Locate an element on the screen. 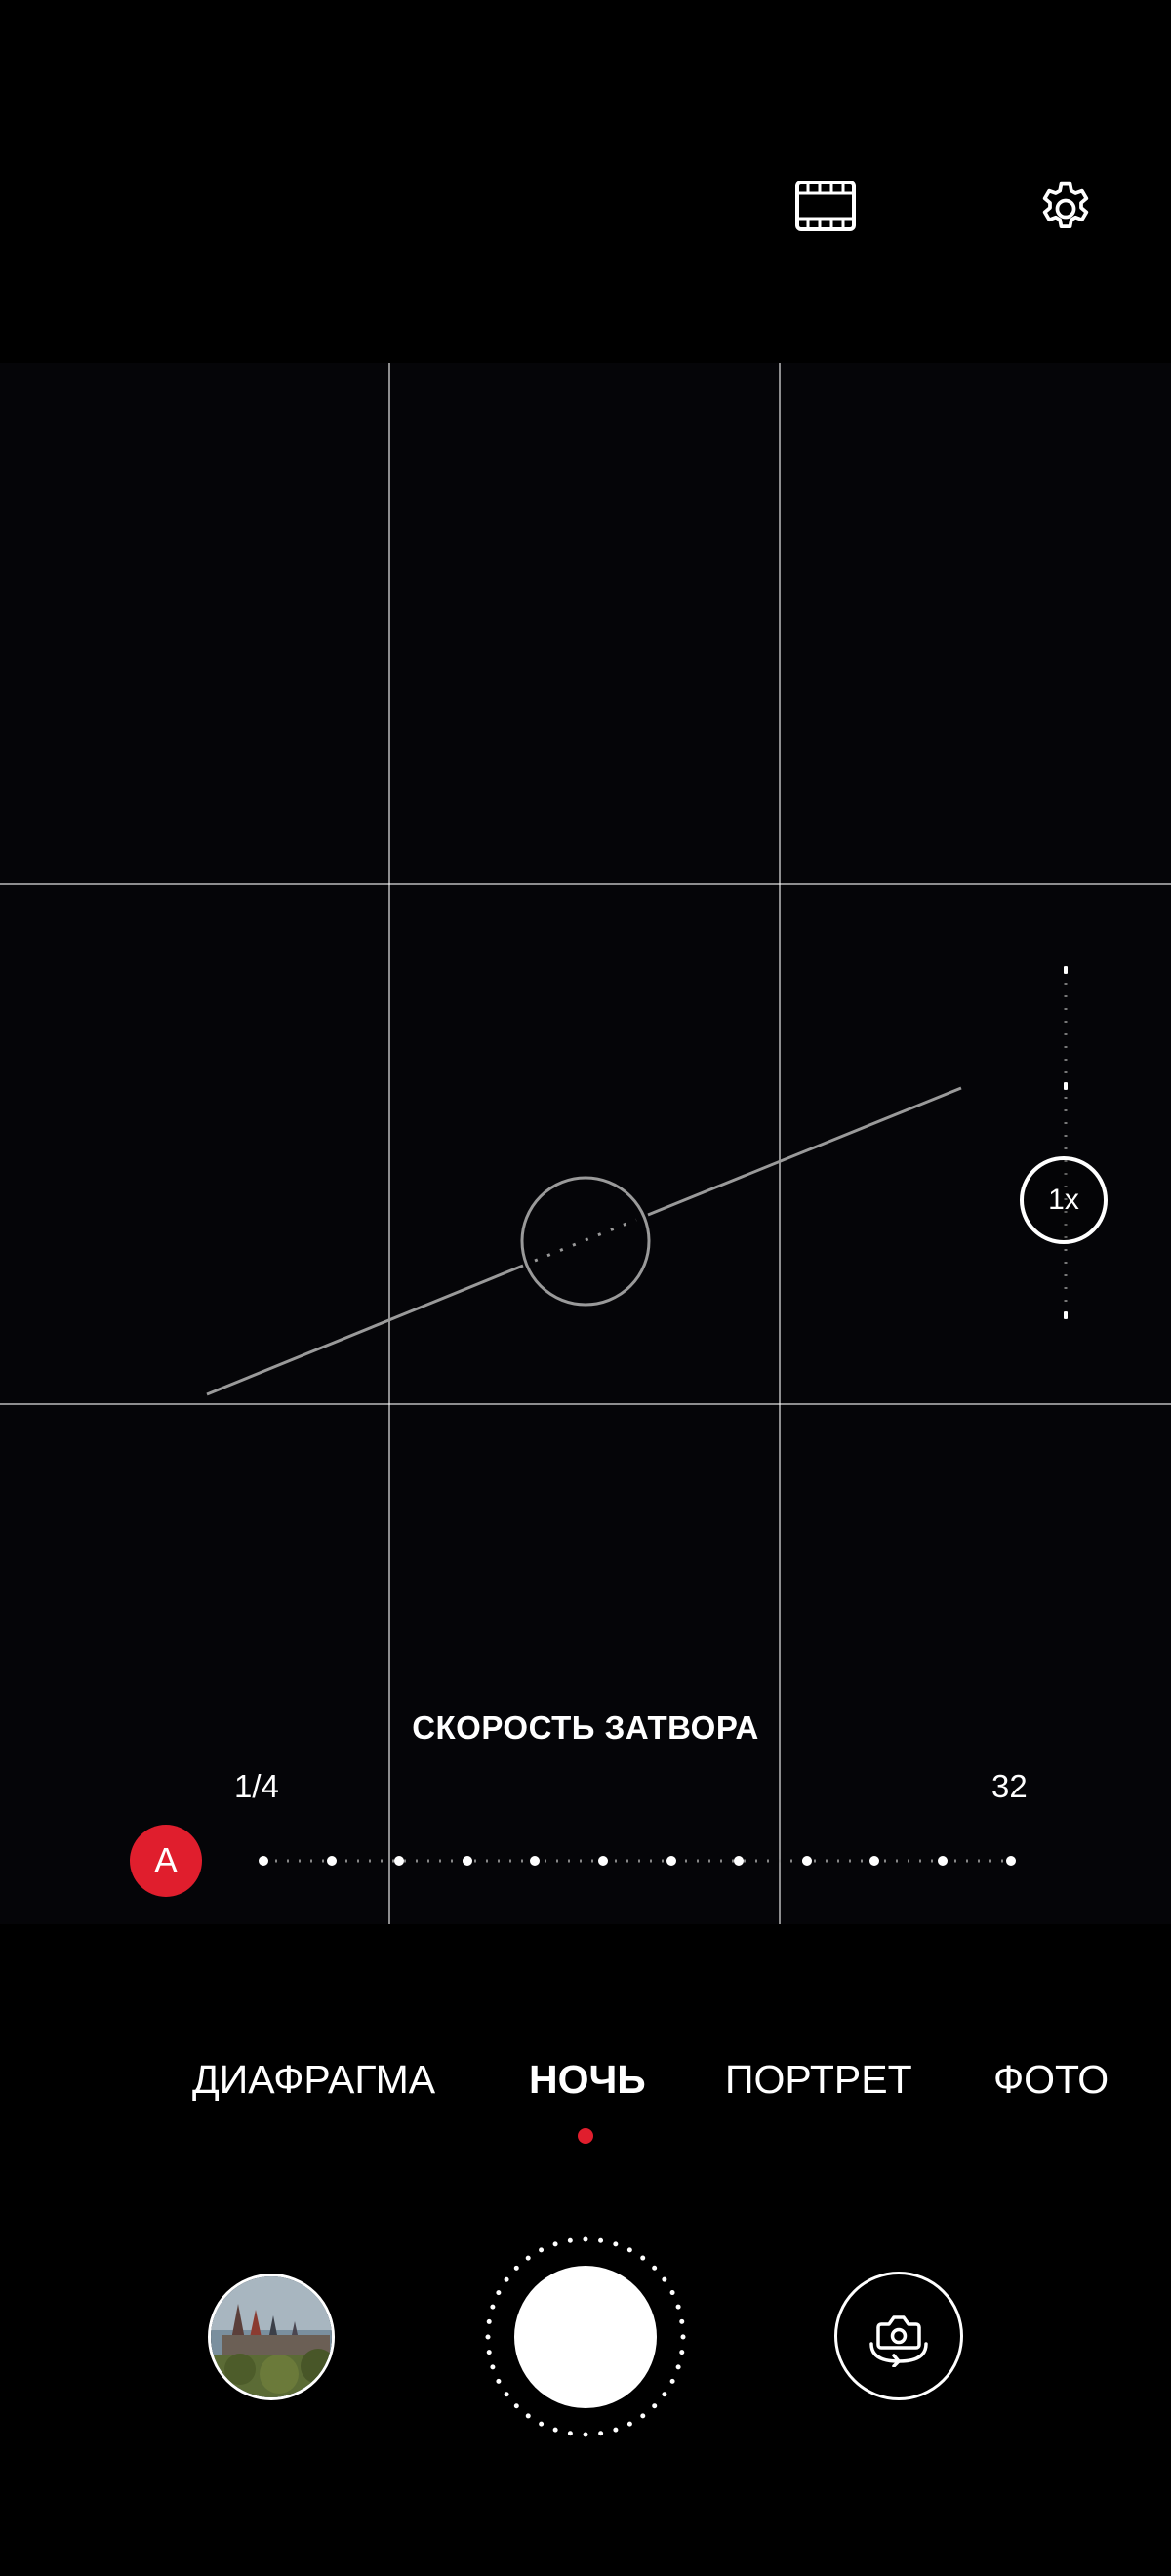 The image size is (1171, 2576). shutter-speed-title: СКОРОСТЬ ЗАТВОРА is located at coordinates (585, 1728).